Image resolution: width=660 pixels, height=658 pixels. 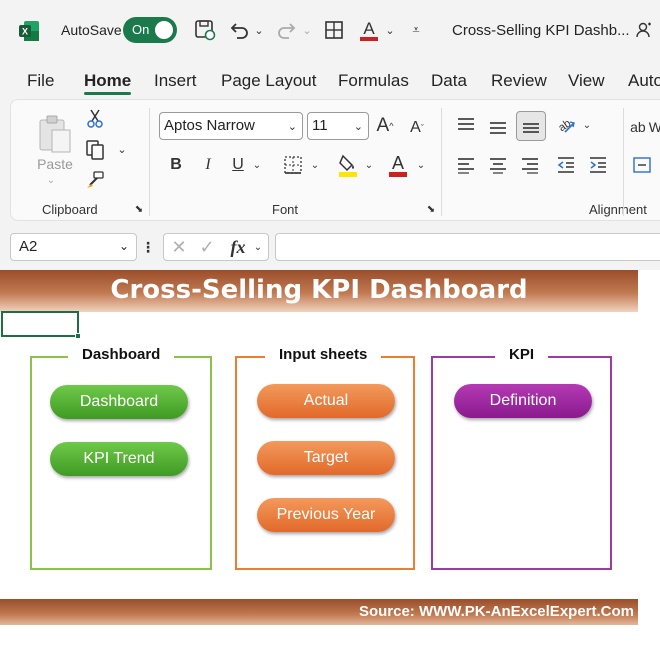 I want to click on clipboard-launcher-icon: ⬊, so click(x=139, y=209).